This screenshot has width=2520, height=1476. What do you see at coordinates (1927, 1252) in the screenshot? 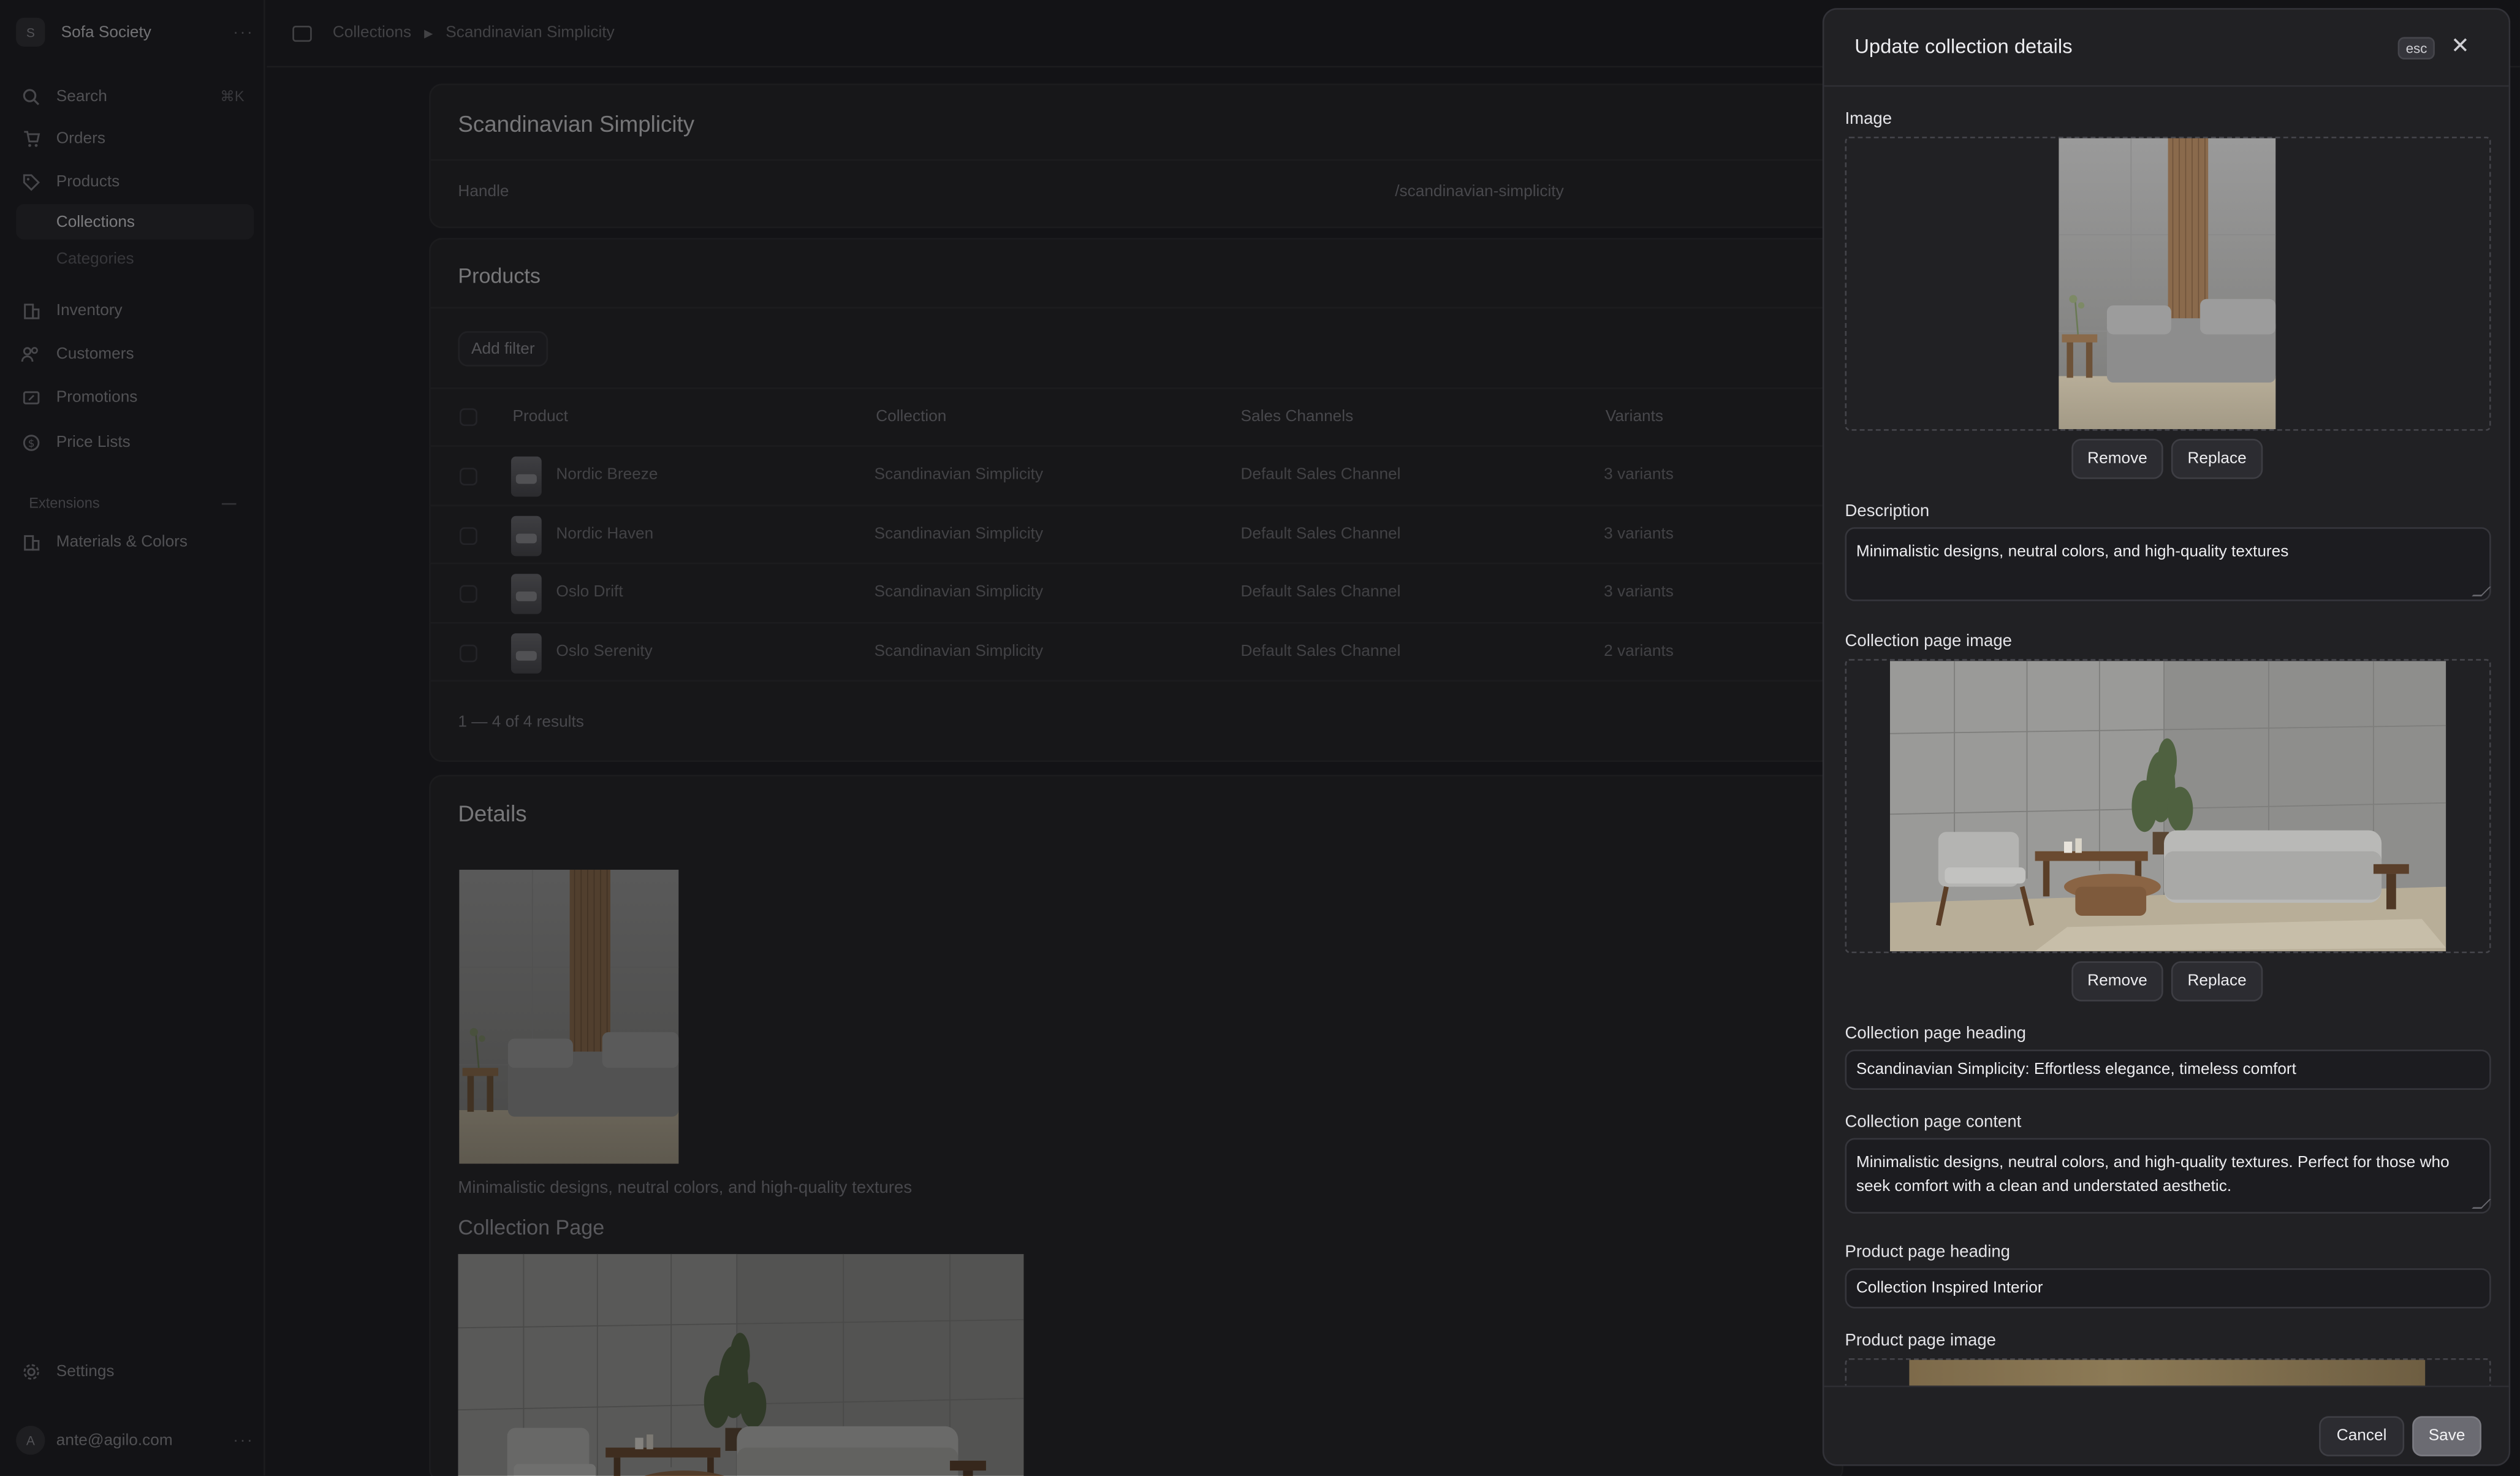
I see `product-page-heading-label: Product page heading` at bounding box center [1927, 1252].